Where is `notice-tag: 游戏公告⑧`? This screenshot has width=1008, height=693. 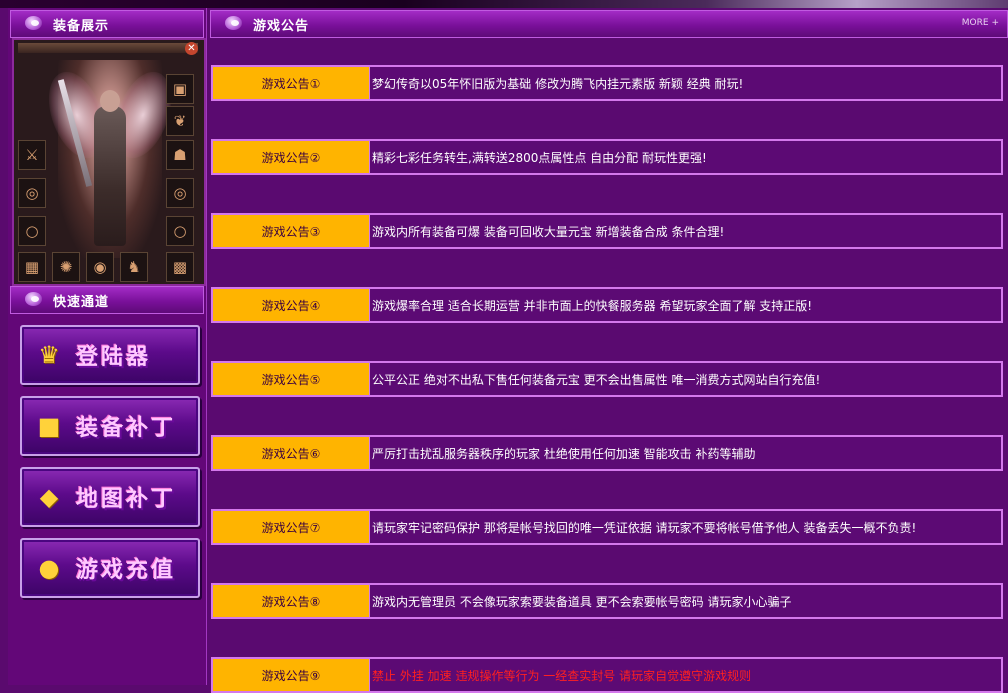 notice-tag: 游戏公告⑧ is located at coordinates (291, 601).